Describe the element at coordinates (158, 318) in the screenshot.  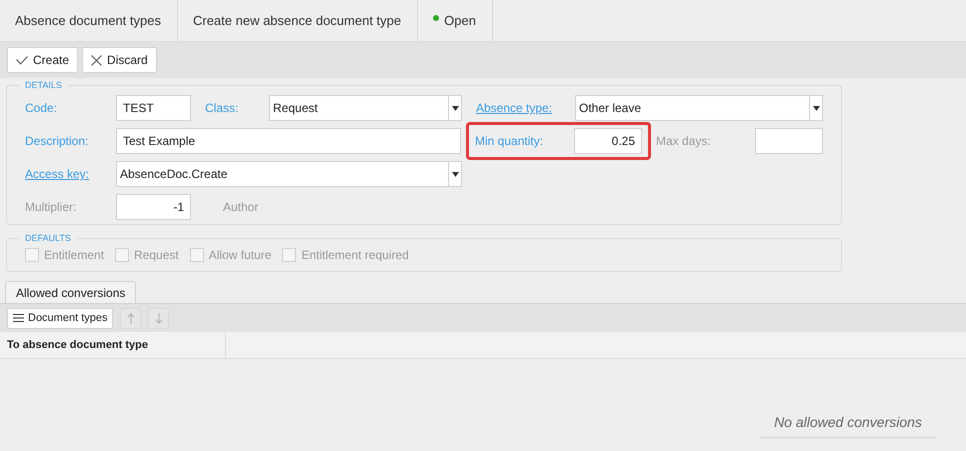
I see `arrow-down-icon` at that location.